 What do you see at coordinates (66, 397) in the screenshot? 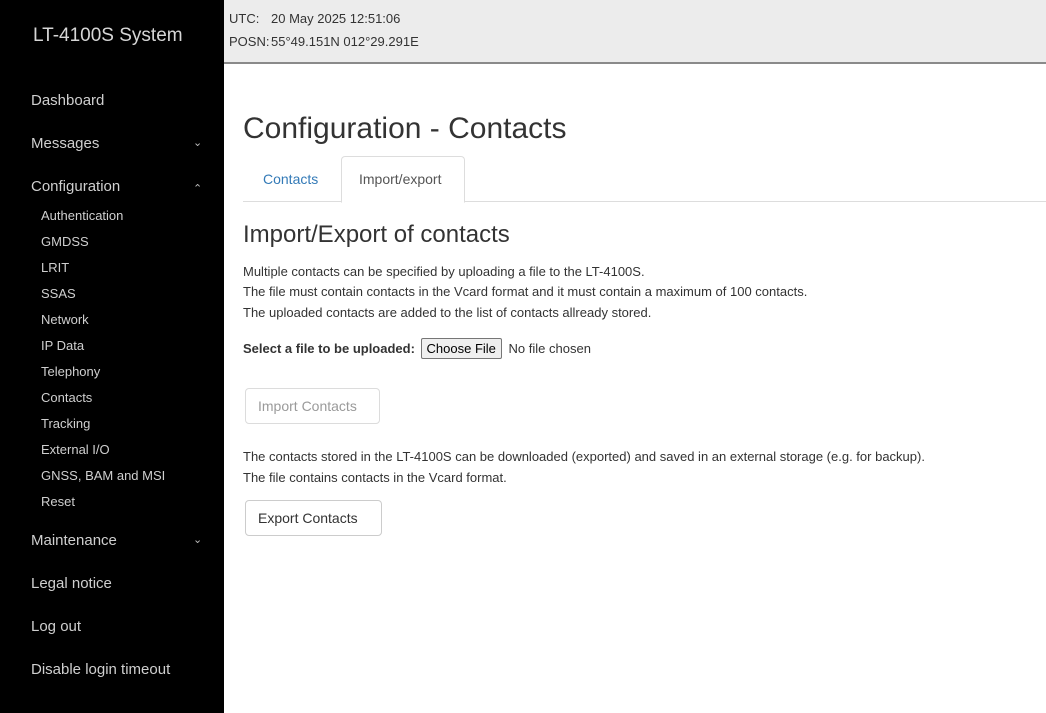
I see `sidebar-subitem-contacts: Contacts` at bounding box center [66, 397].